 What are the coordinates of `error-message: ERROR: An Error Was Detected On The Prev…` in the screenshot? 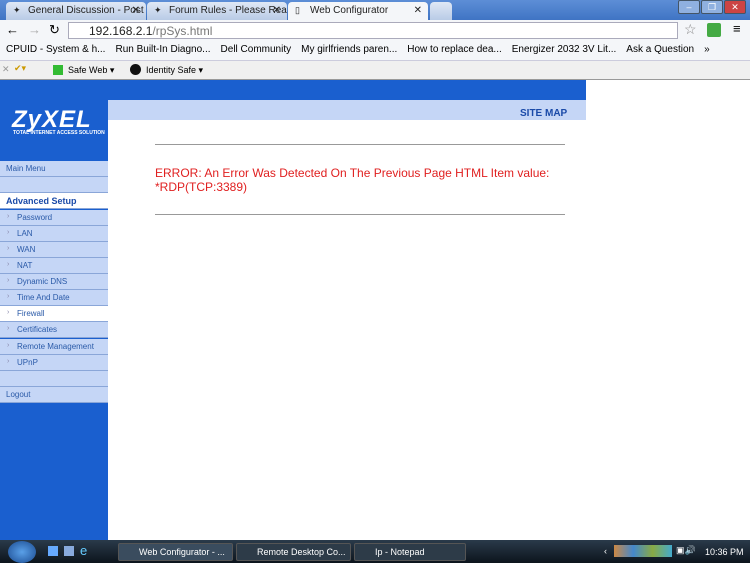 It's located at (352, 180).